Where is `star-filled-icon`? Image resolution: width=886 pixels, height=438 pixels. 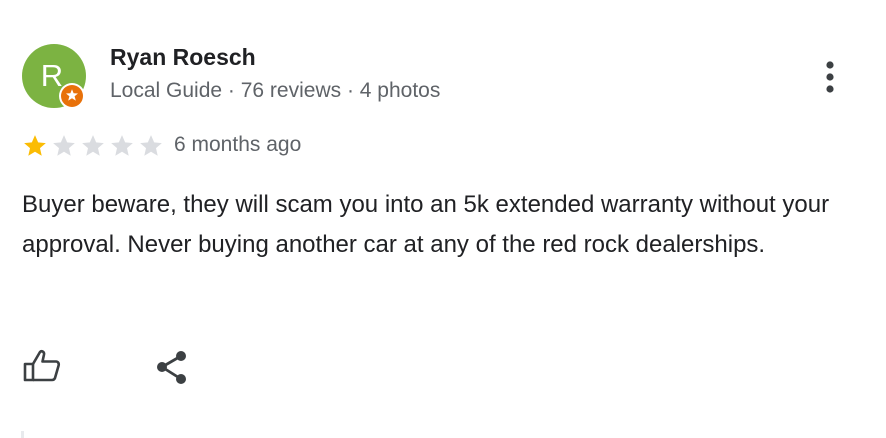 star-filled-icon is located at coordinates (35, 145).